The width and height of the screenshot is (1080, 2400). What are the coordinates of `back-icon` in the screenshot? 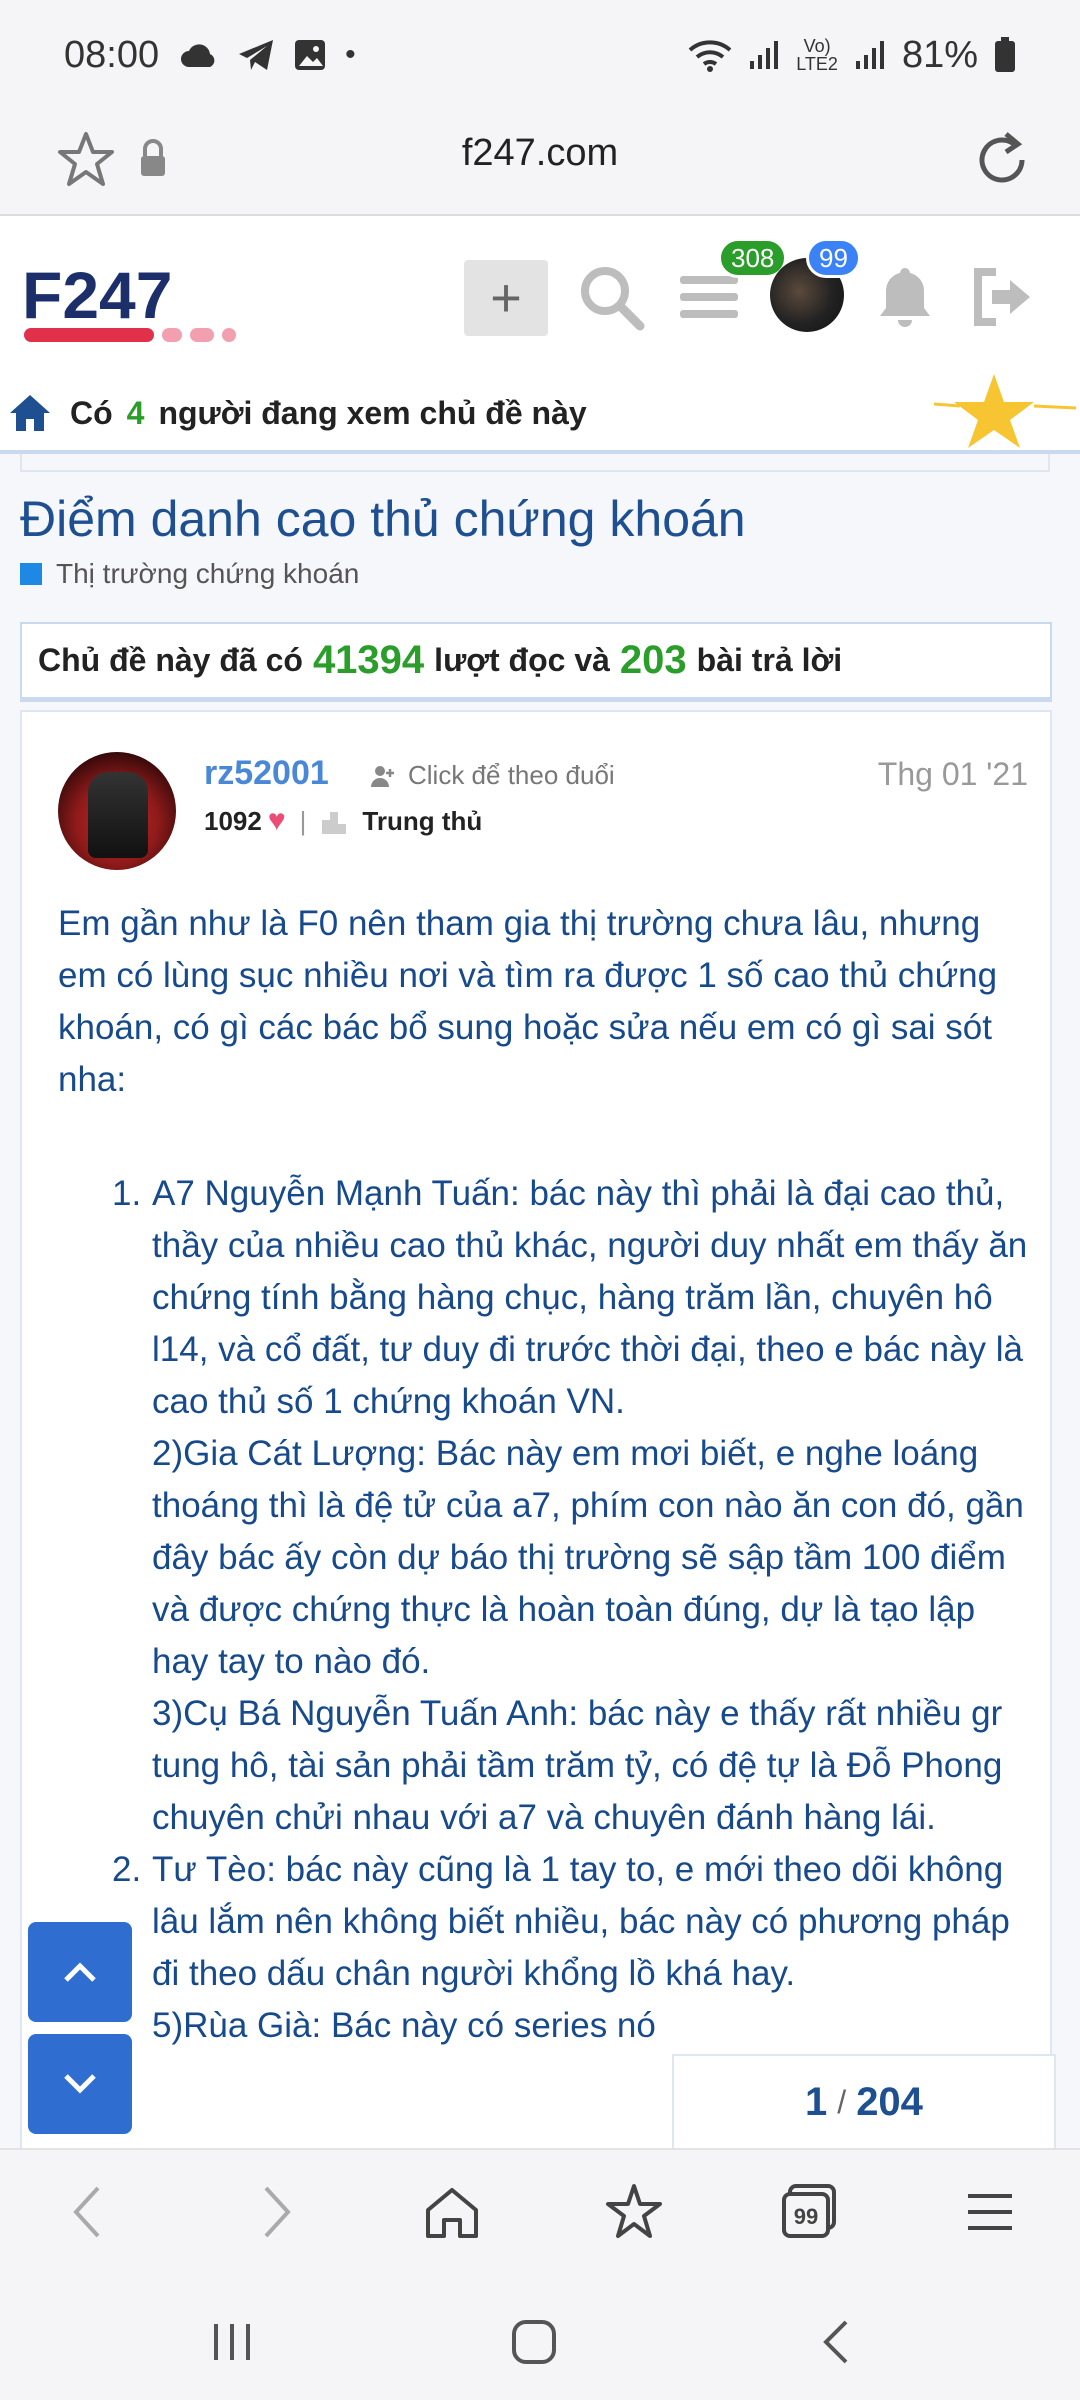 It's located at (90, 2212).